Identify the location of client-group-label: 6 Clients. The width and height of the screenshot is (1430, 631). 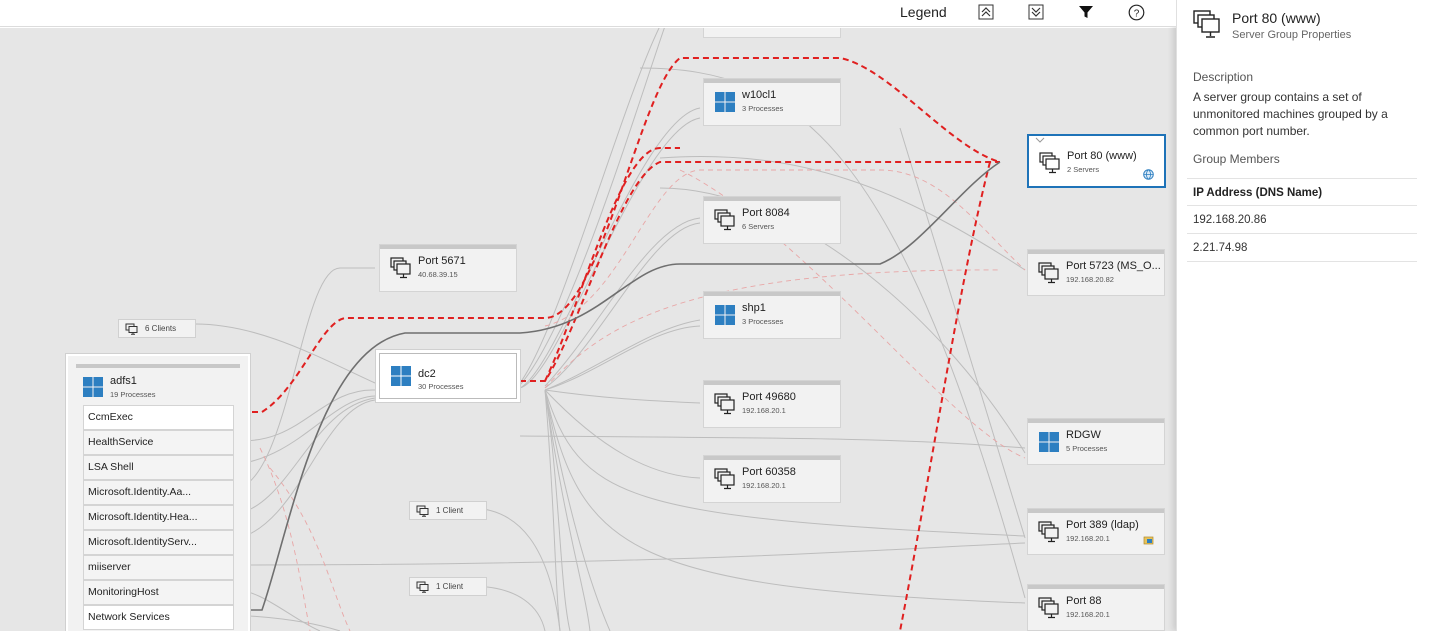
(161, 328).